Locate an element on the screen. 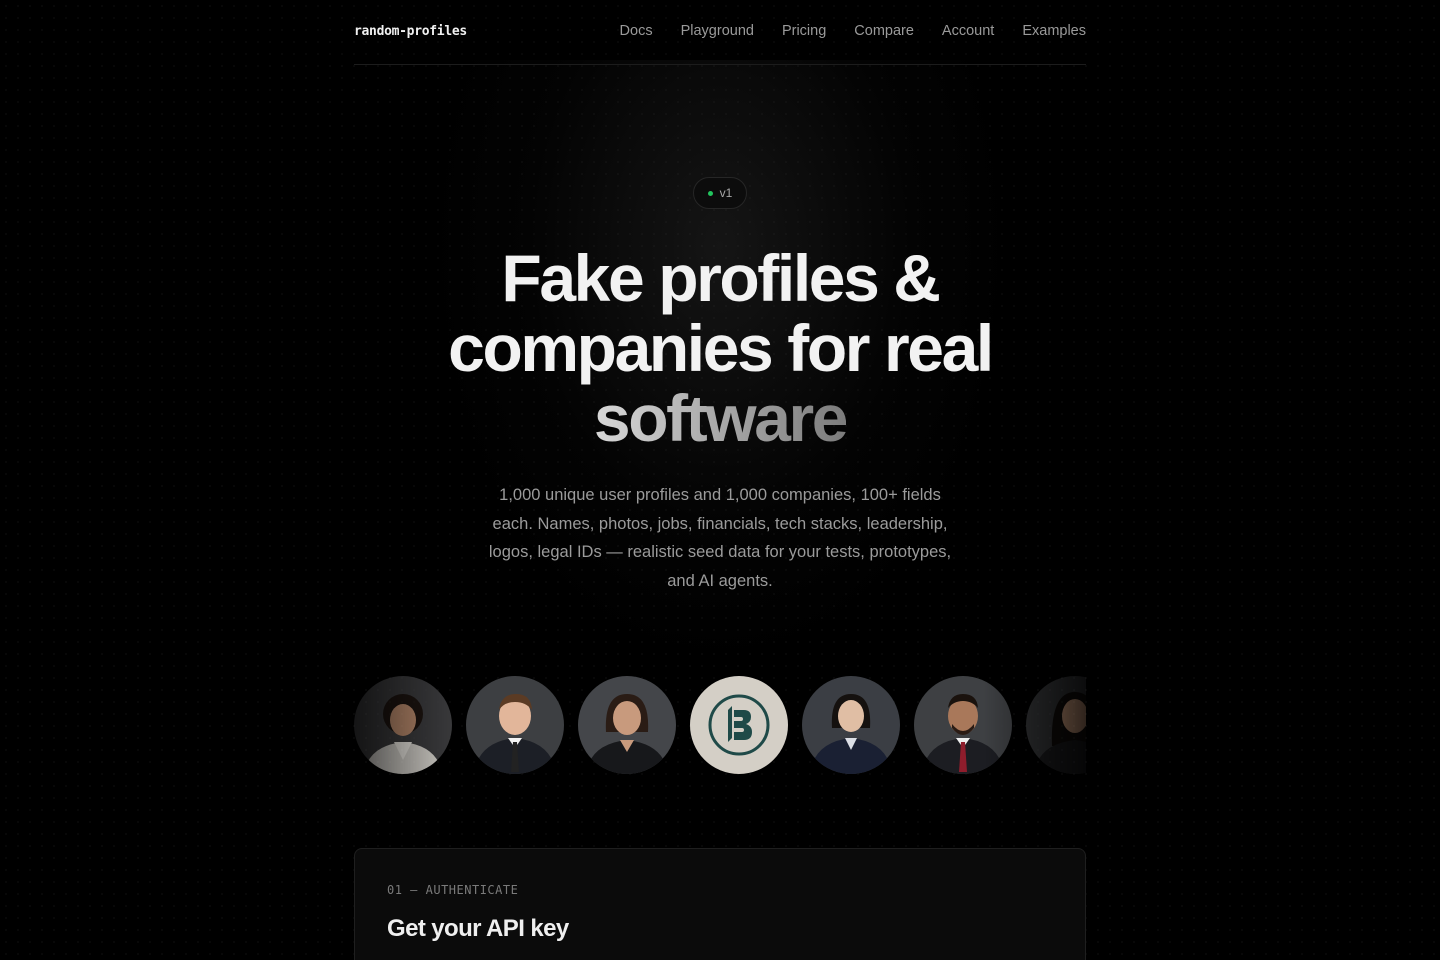 The image size is (1440, 960). avatar-carousel is located at coordinates (720, 725).